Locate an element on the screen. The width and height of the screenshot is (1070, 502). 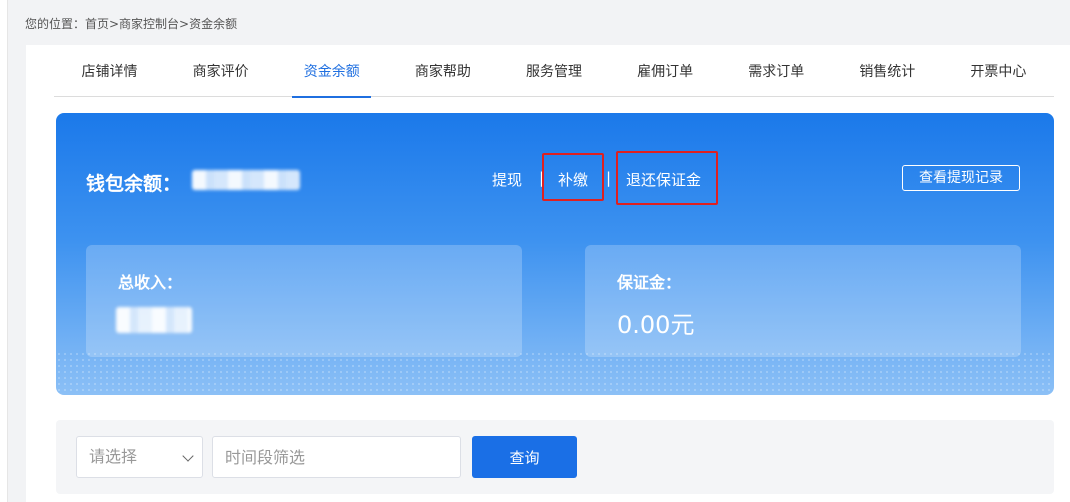
tab-hire-orders: 雇佣订单 is located at coordinates (665, 71).